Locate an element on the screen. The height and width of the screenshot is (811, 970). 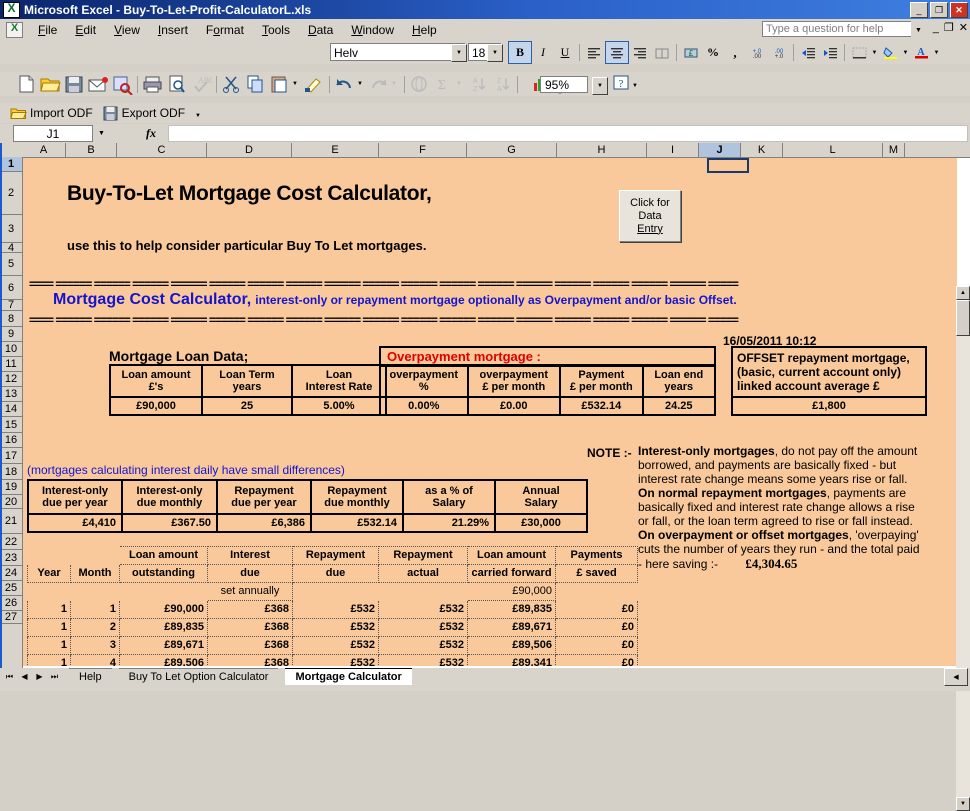
row-header-10: 10 is located at coordinates (11, 349).